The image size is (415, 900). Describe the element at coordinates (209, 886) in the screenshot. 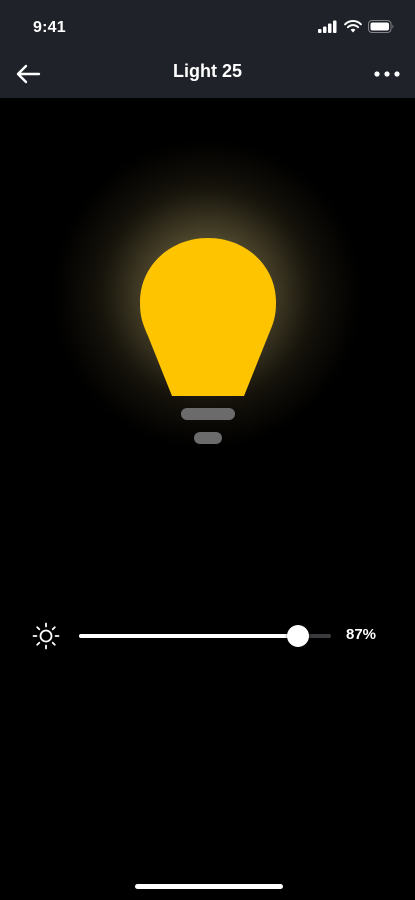

I see `home-indicator` at that location.